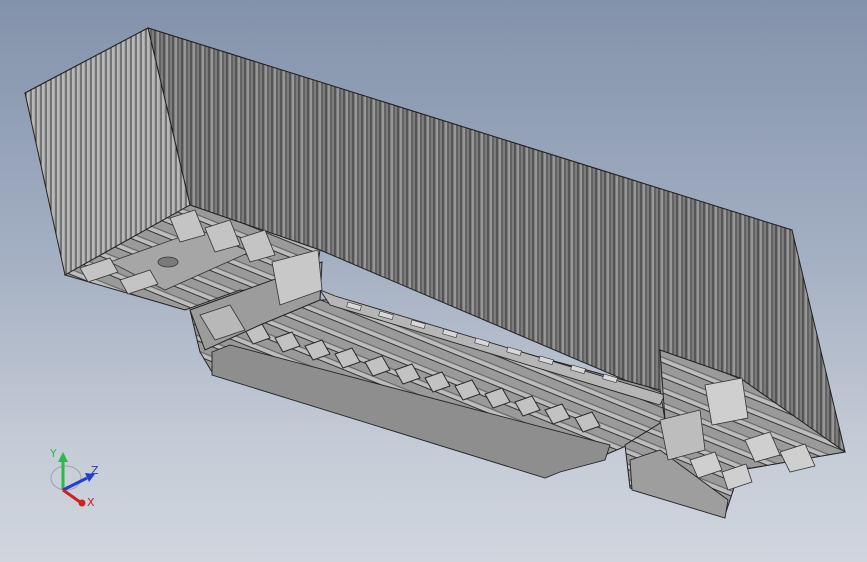 This screenshot has width=867, height=562. I want to click on x-axis-label: X, so click(91, 502).